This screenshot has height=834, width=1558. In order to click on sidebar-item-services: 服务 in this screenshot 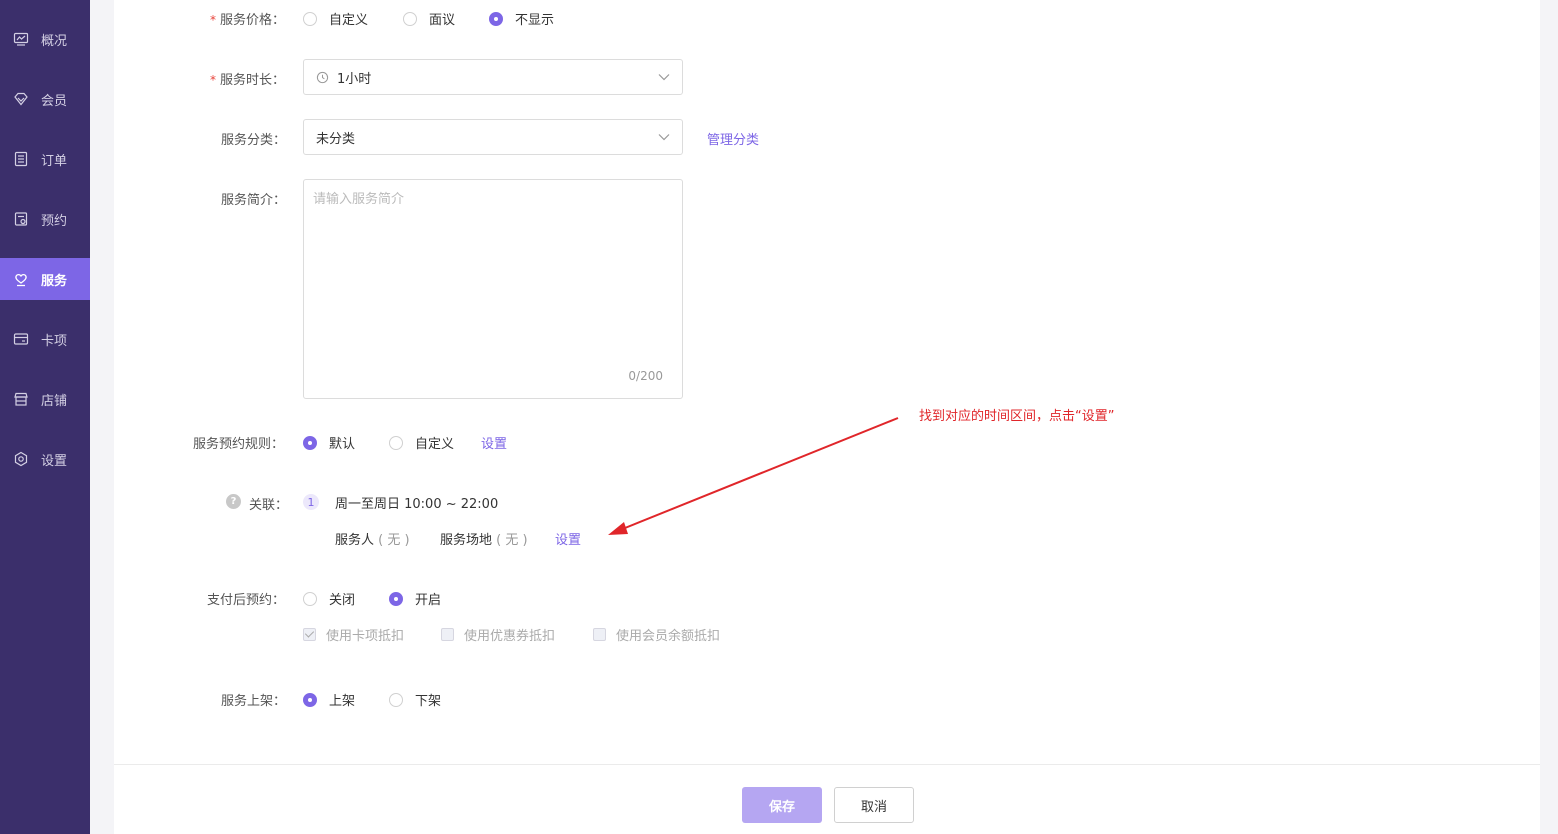, I will do `click(45, 279)`.